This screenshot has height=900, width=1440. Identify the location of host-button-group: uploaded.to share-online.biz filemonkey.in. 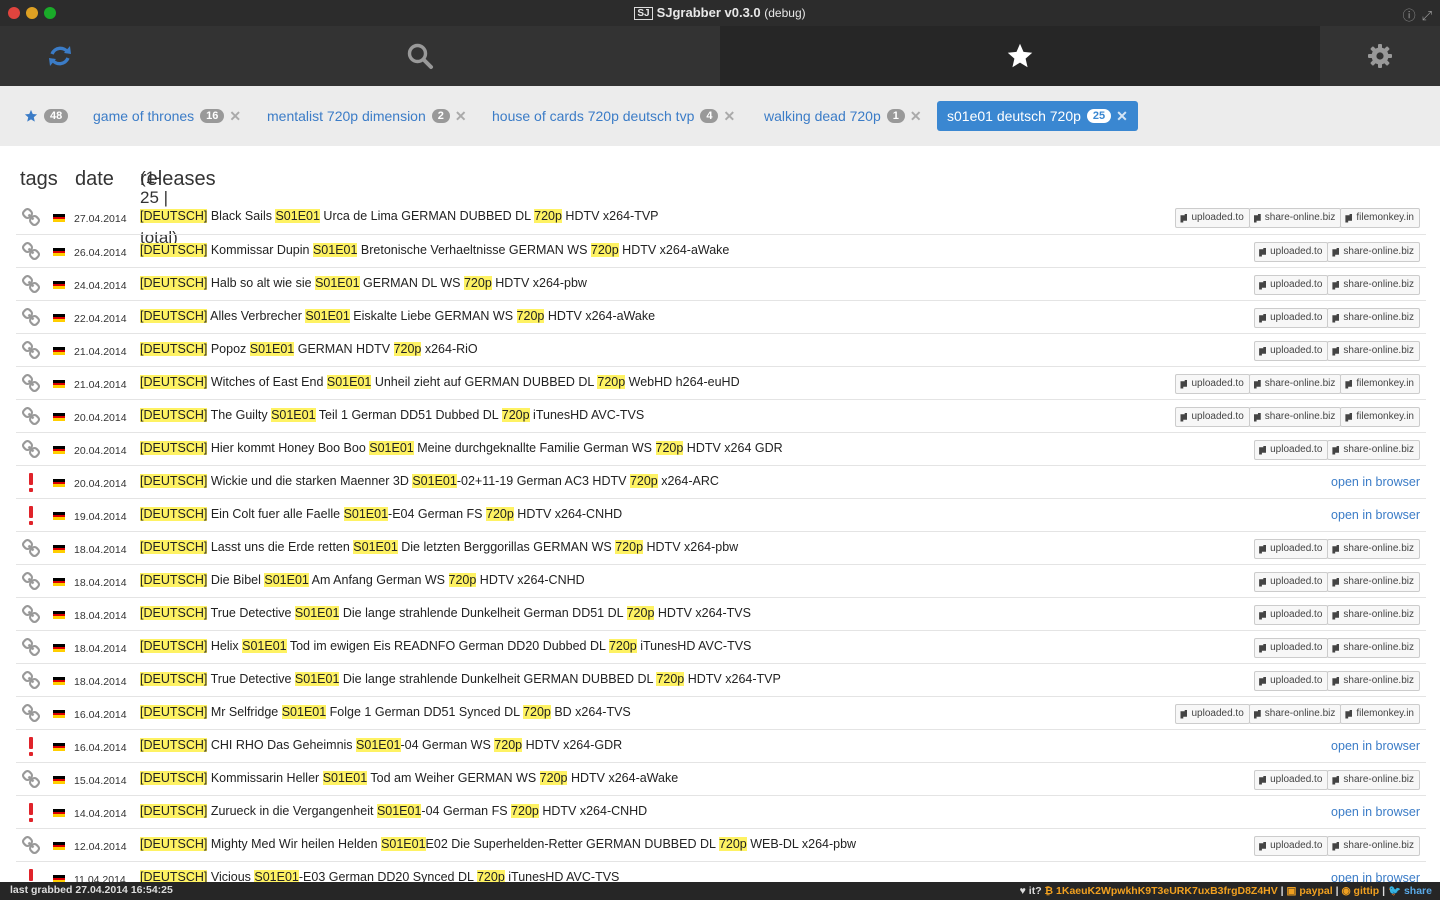
(1297, 218).